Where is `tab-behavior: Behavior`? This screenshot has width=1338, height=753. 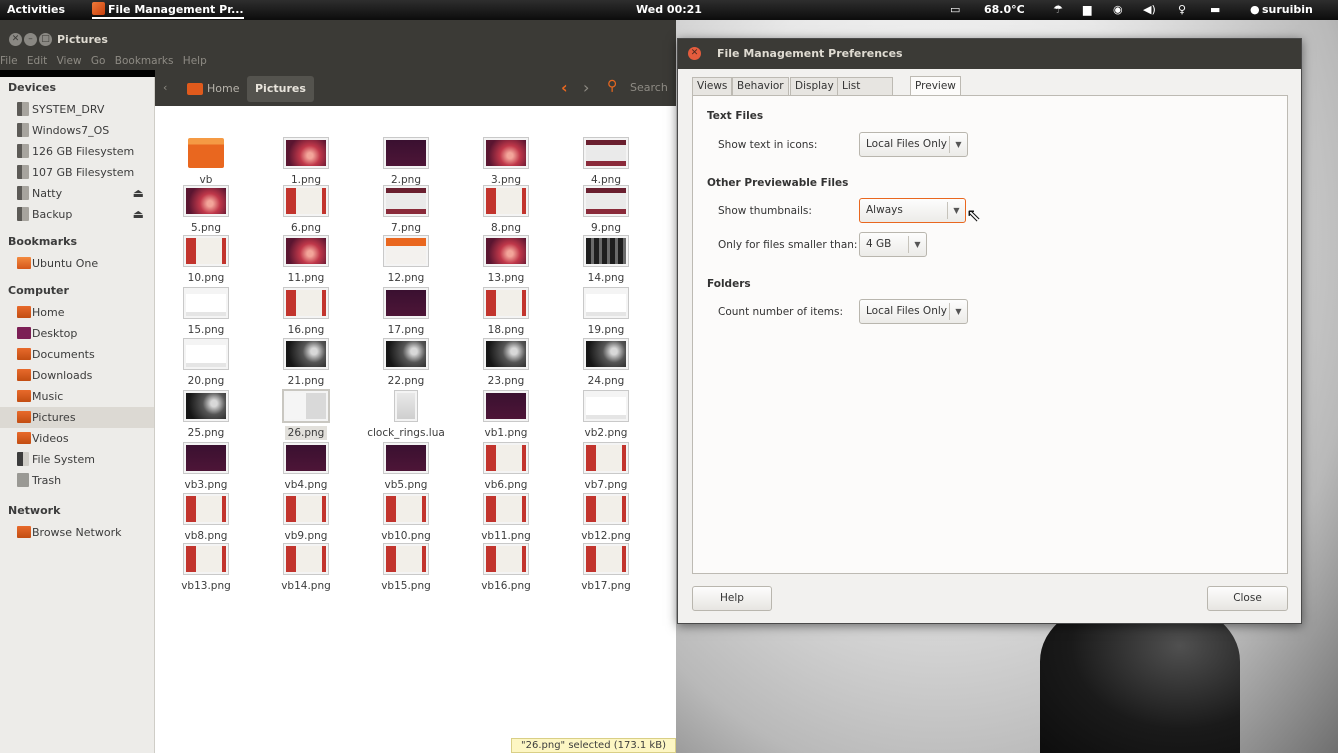
tab-behavior: Behavior is located at coordinates (760, 86).